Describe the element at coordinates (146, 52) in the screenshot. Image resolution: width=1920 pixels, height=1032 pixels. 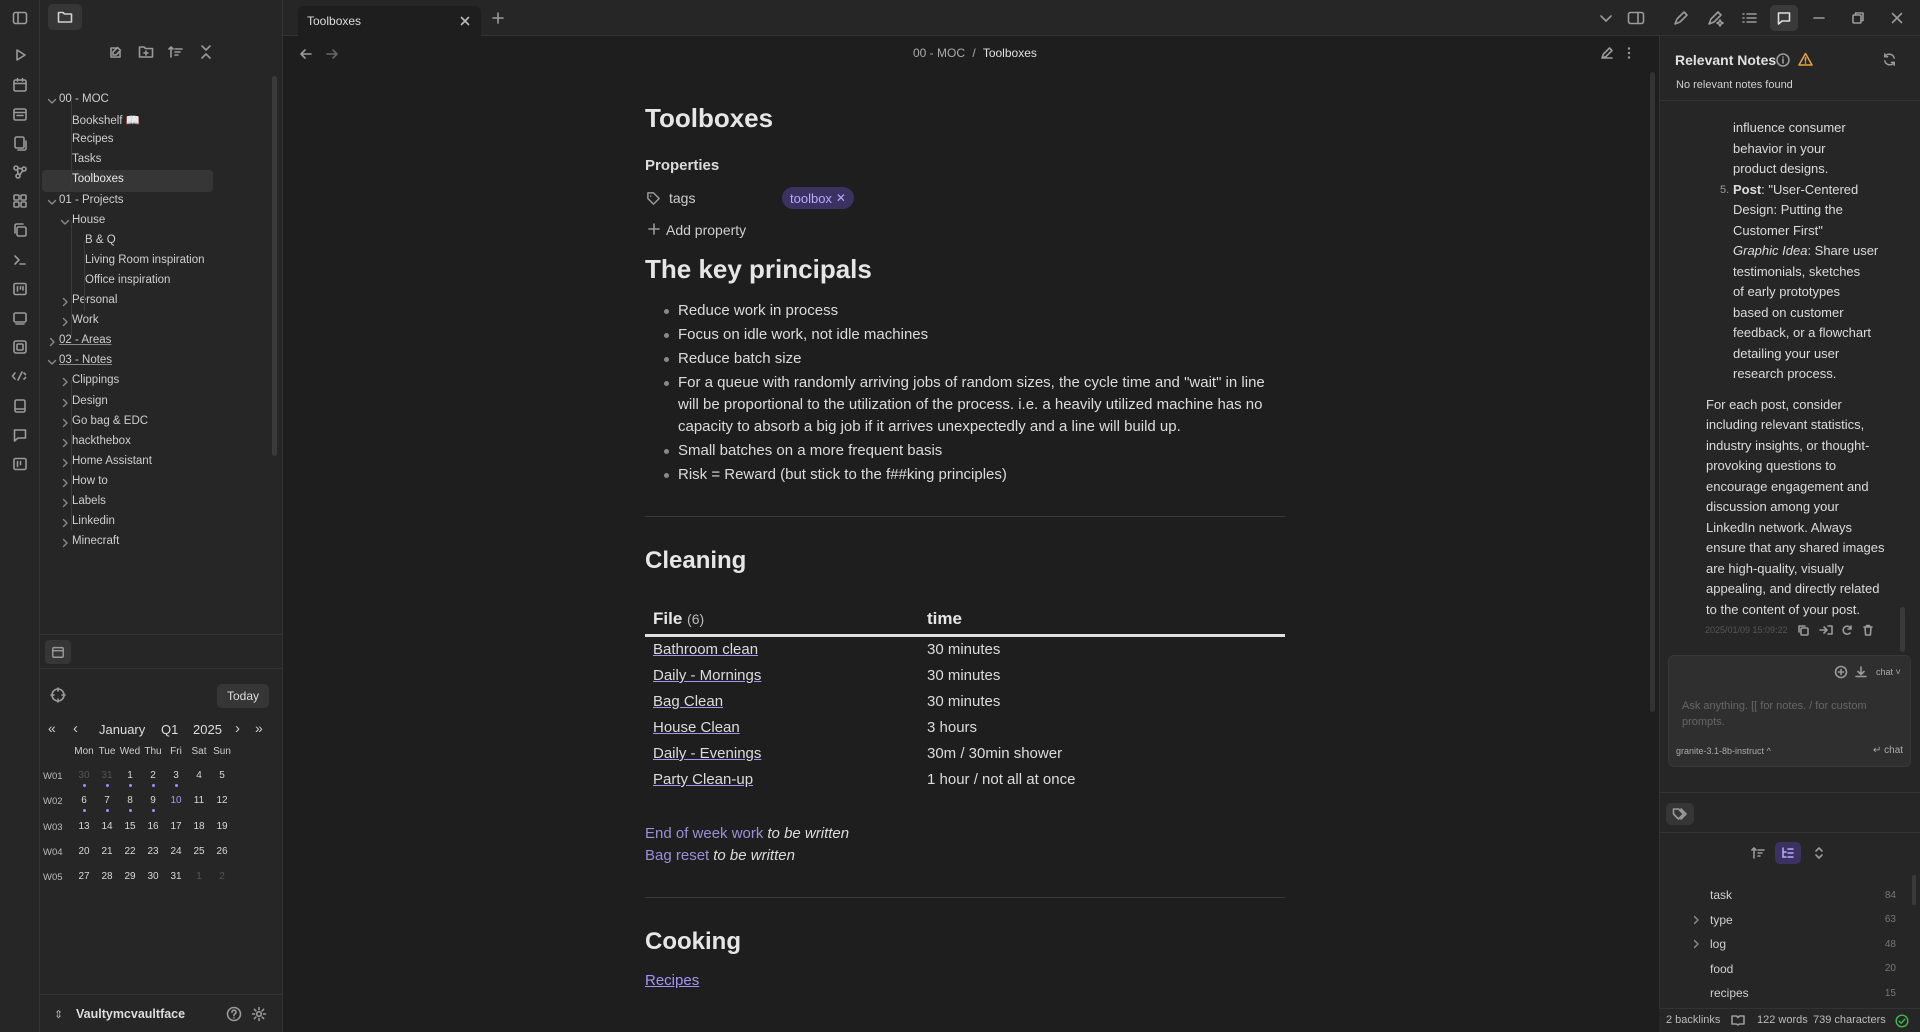
I see `new-folder-icon` at that location.